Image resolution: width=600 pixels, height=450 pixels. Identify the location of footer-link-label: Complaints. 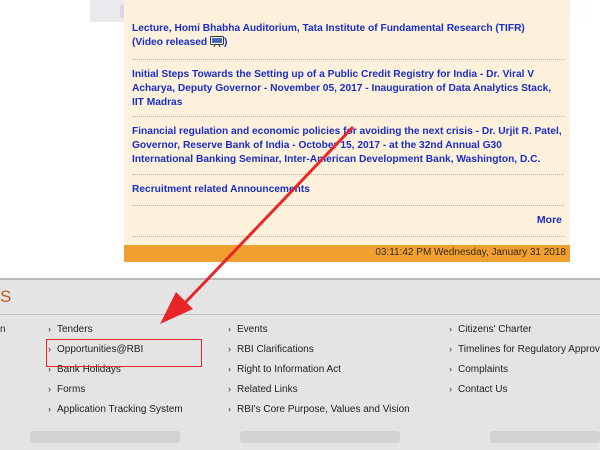
(483, 369).